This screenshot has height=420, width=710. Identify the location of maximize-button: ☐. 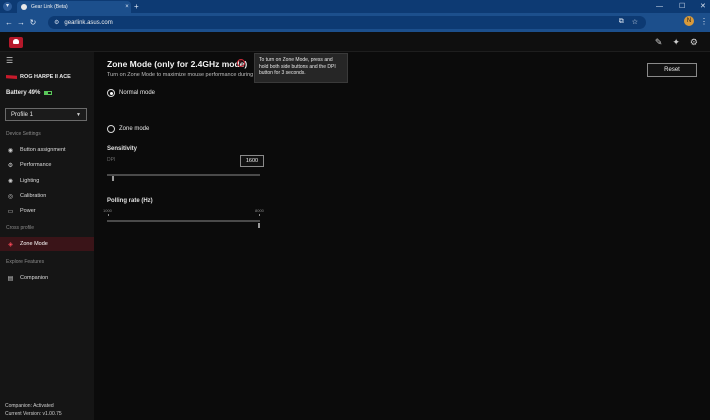
(682, 6).